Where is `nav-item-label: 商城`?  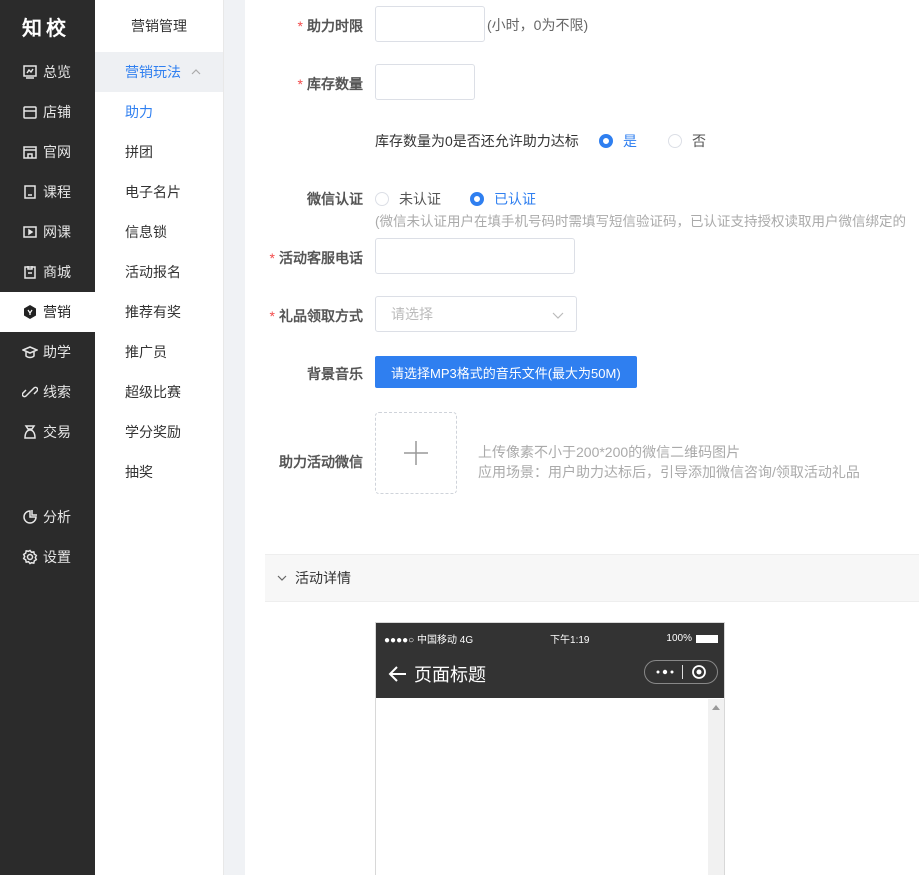 nav-item-label: 商城 is located at coordinates (57, 272).